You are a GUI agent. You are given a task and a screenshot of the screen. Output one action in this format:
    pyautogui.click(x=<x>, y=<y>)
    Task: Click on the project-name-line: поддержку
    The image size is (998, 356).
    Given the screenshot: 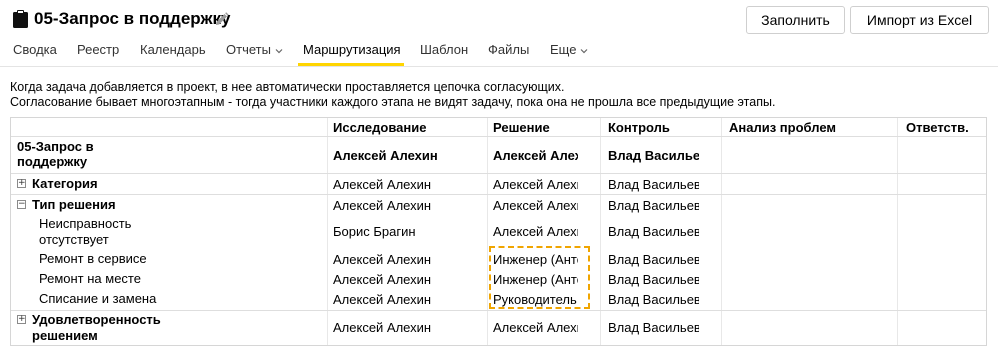 What is the action you would take?
    pyautogui.click(x=52, y=161)
    